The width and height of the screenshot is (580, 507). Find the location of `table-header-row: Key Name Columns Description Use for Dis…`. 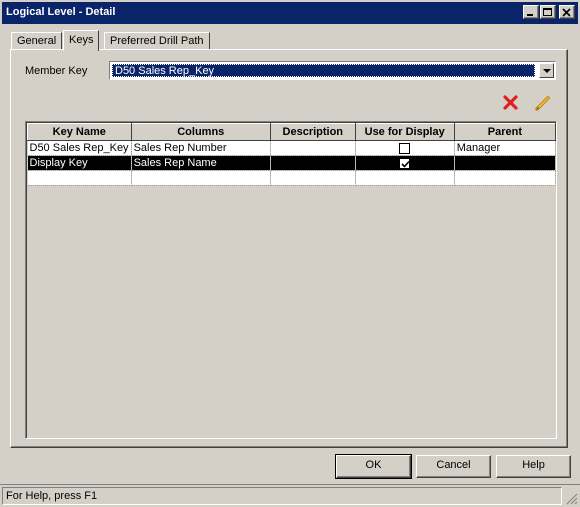

table-header-row: Key Name Columns Description Use for Dis… is located at coordinates (291, 132).